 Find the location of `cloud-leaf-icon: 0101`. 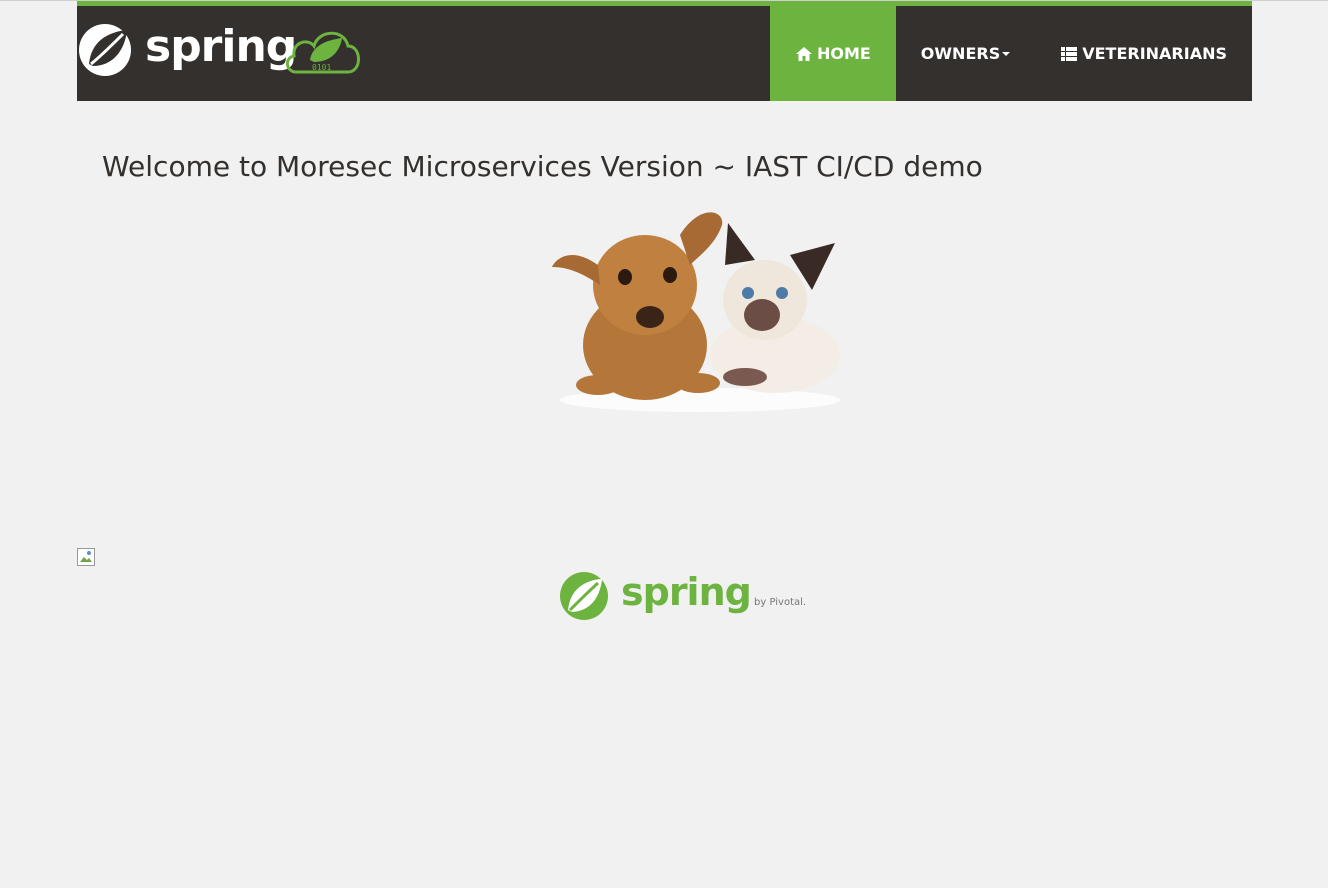

cloud-leaf-icon: 0101 is located at coordinates (323, 52).